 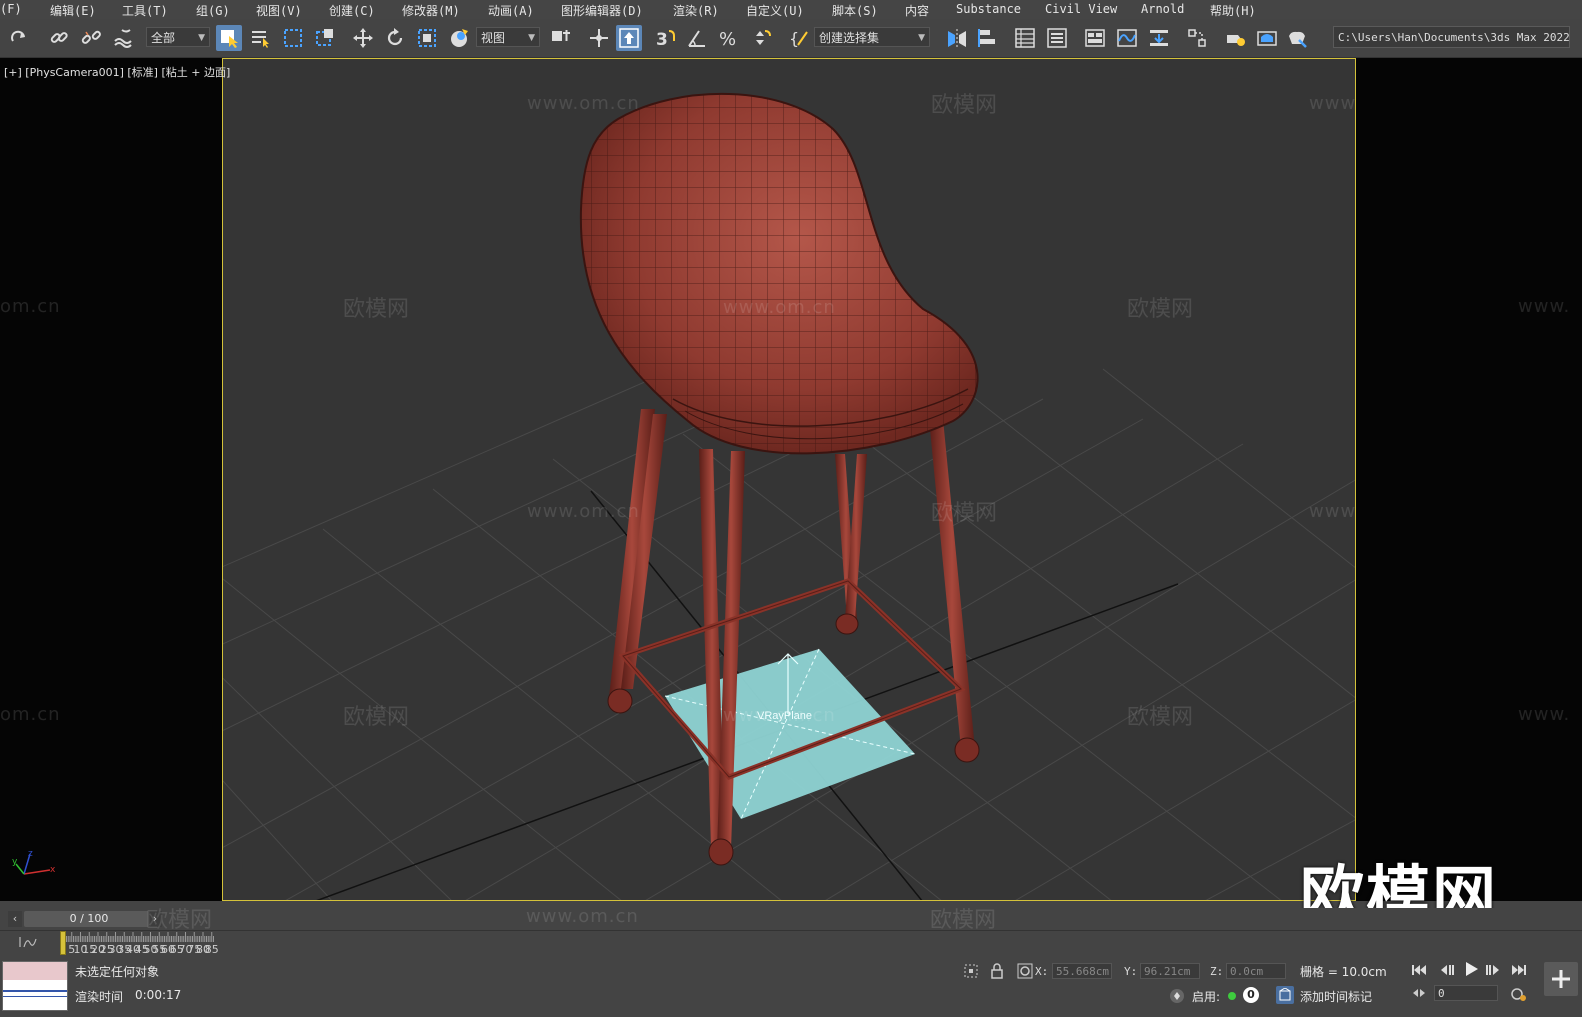 I want to click on track-bar: 5 10 15 20 25 30 35 40 45 50 55 60 65 70 75 80 85, so click(x=791, y=943).